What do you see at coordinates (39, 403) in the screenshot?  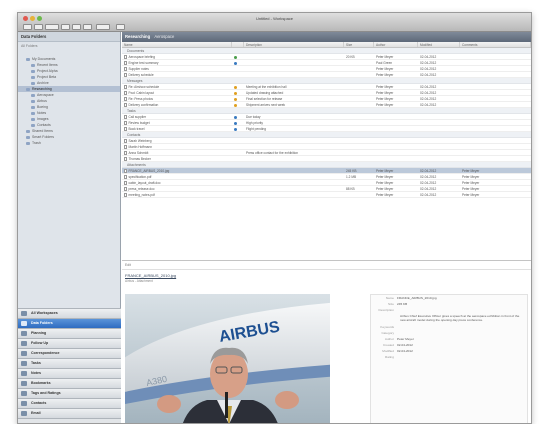 I see `module-label: Contacts` at bounding box center [39, 403].